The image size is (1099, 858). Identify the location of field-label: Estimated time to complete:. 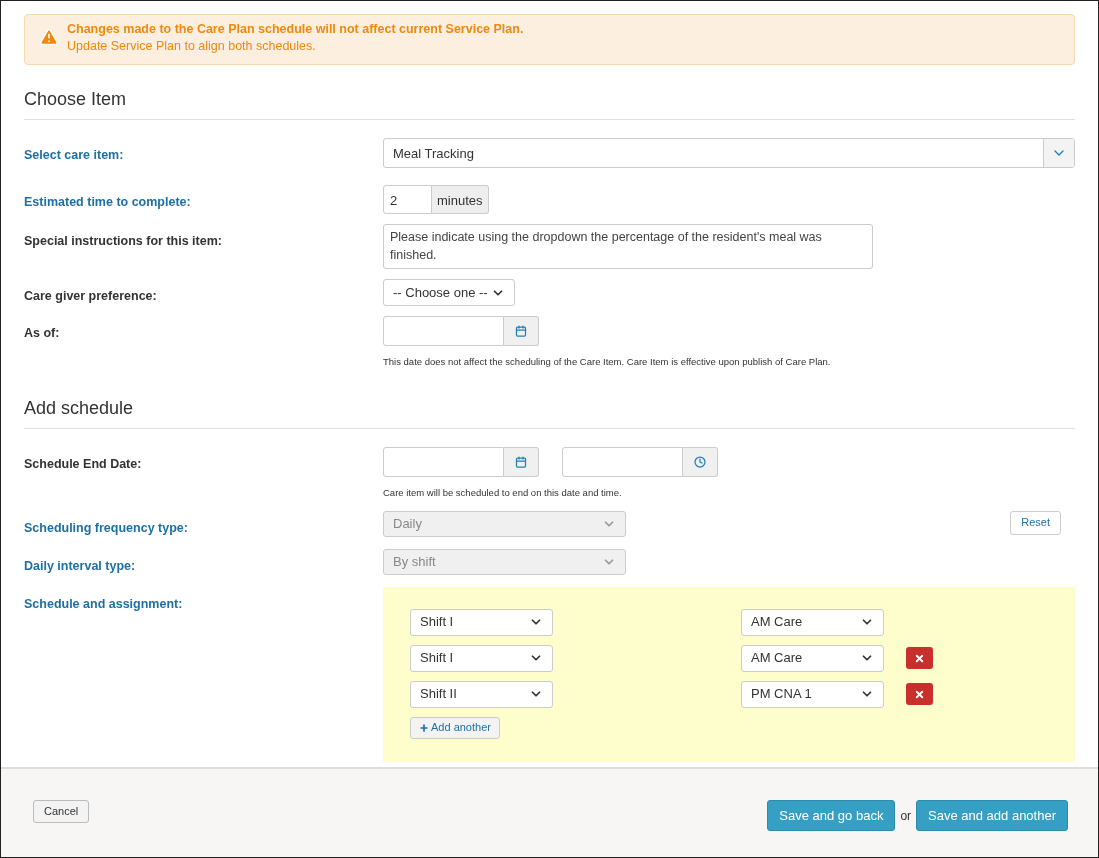
(107, 202).